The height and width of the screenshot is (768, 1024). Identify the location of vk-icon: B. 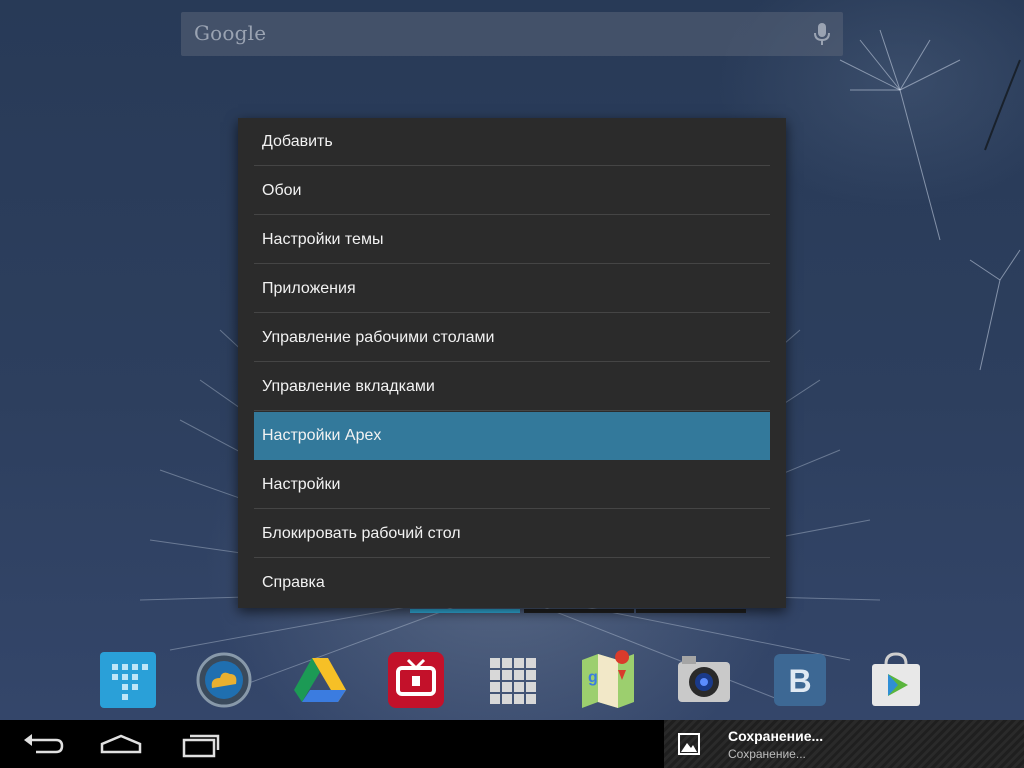
(800, 680).